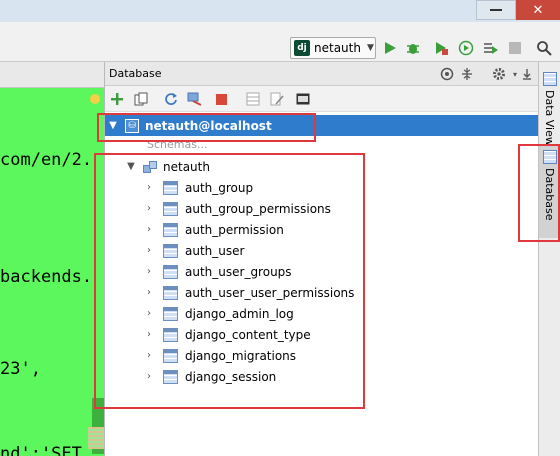 The height and width of the screenshot is (456, 560). Describe the element at coordinates (321, 166) in the screenshot. I see `schema-row: ▼ netauth` at that location.